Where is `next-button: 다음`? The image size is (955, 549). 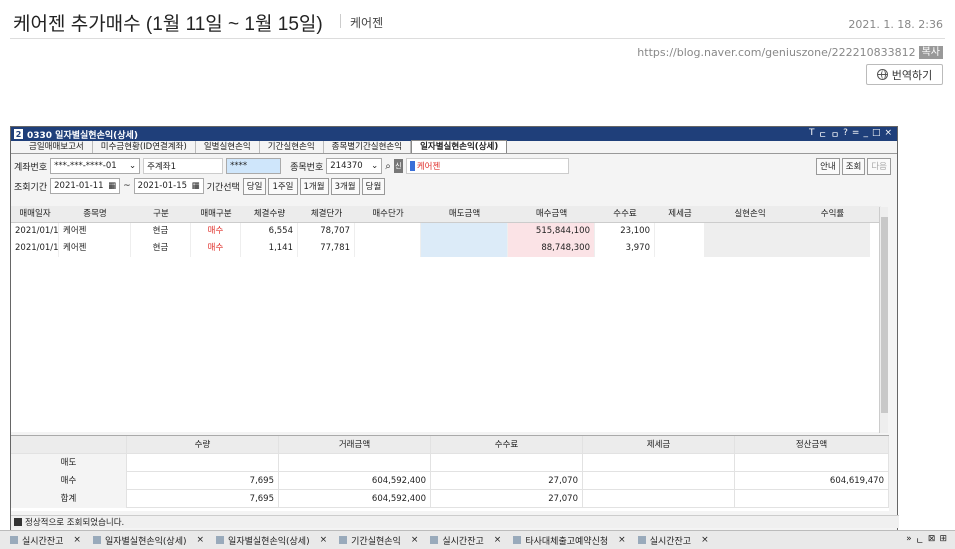 next-button: 다음 is located at coordinates (879, 166).